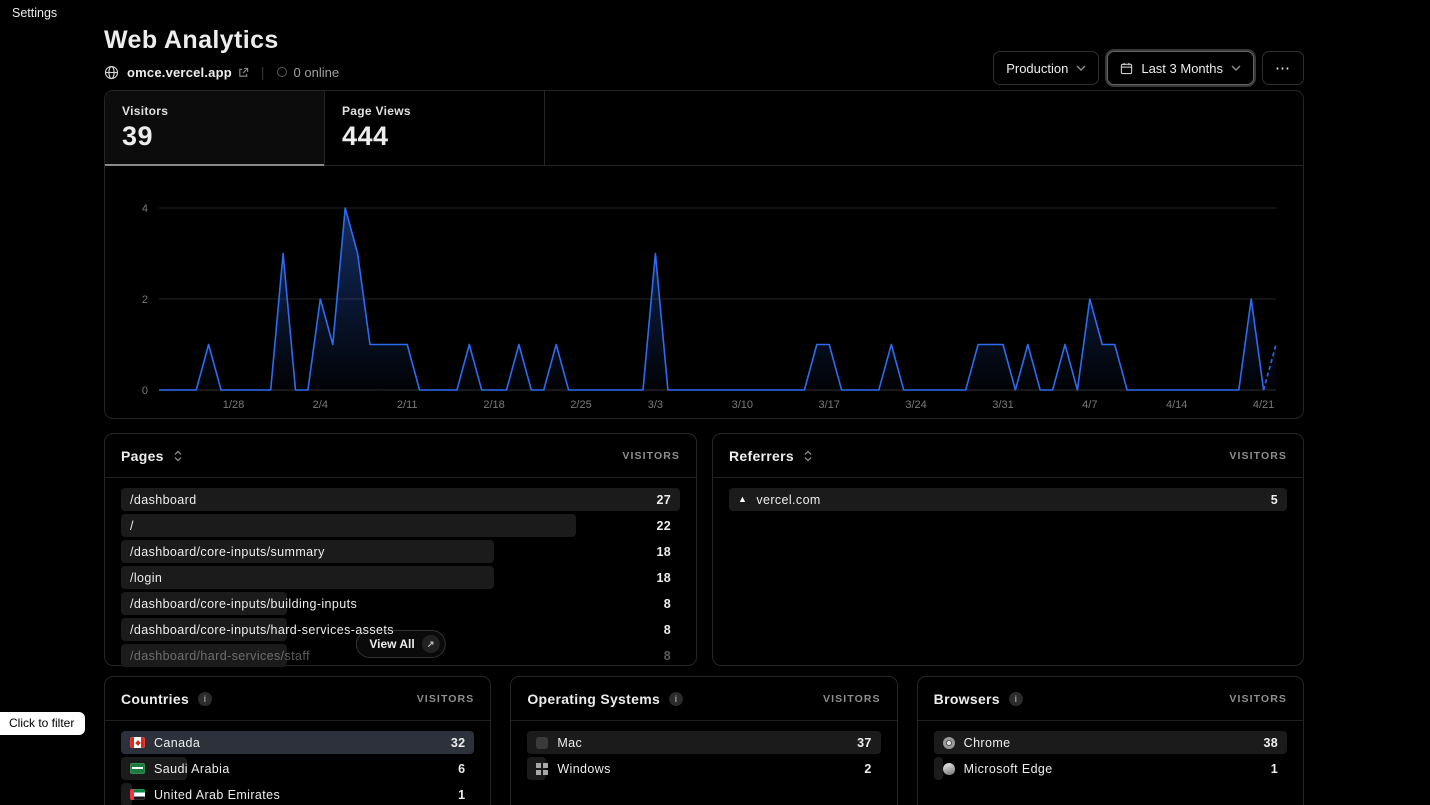  I want to click on svg-text: 1/28, so click(233, 405).